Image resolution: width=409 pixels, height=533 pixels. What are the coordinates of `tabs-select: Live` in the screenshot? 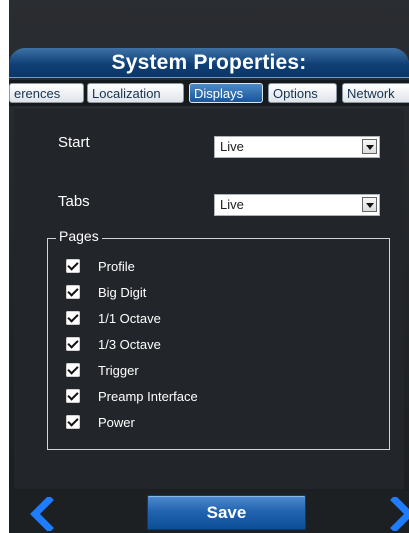 It's located at (297, 205).